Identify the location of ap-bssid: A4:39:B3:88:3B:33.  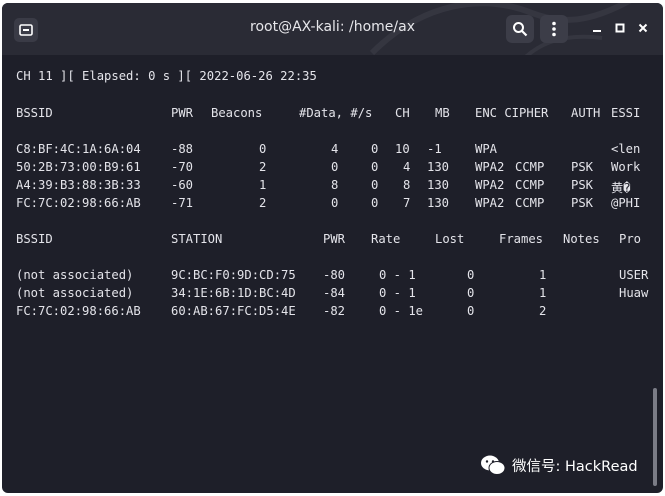
(78, 185).